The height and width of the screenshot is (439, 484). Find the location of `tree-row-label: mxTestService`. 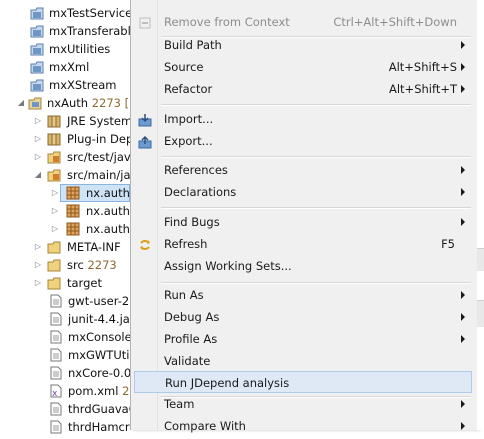

tree-row-label: mxTestService is located at coordinates (91, 13).